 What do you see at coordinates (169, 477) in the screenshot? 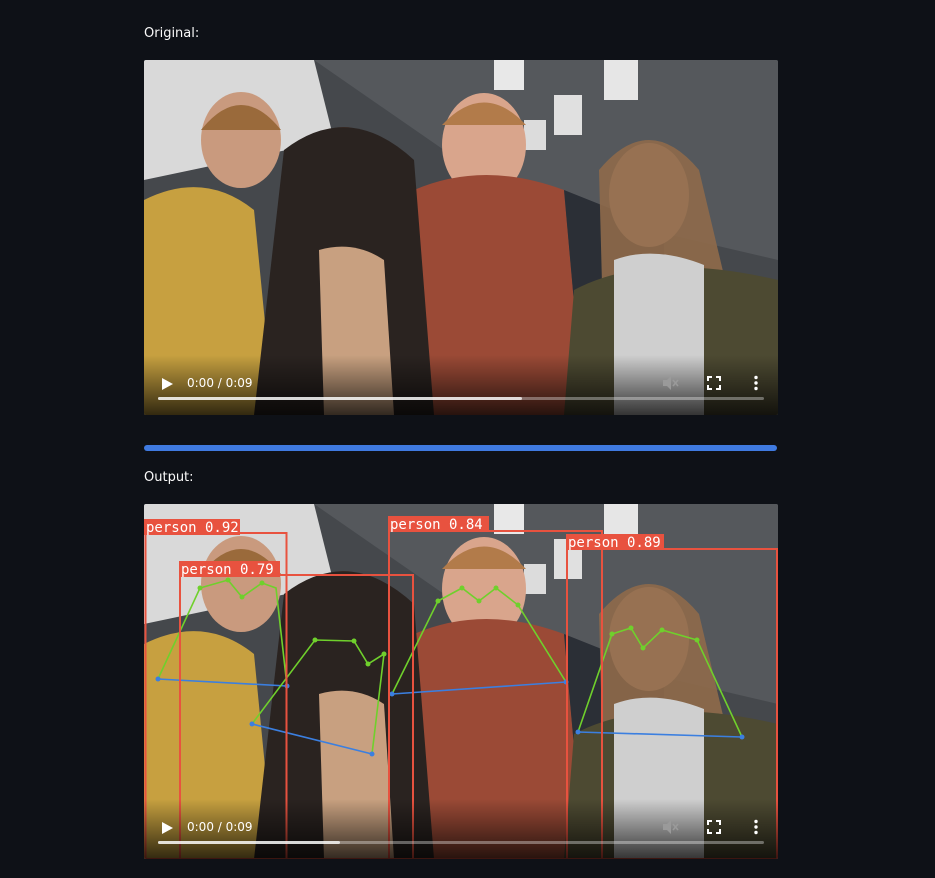
I see `output-label: Output:` at bounding box center [169, 477].